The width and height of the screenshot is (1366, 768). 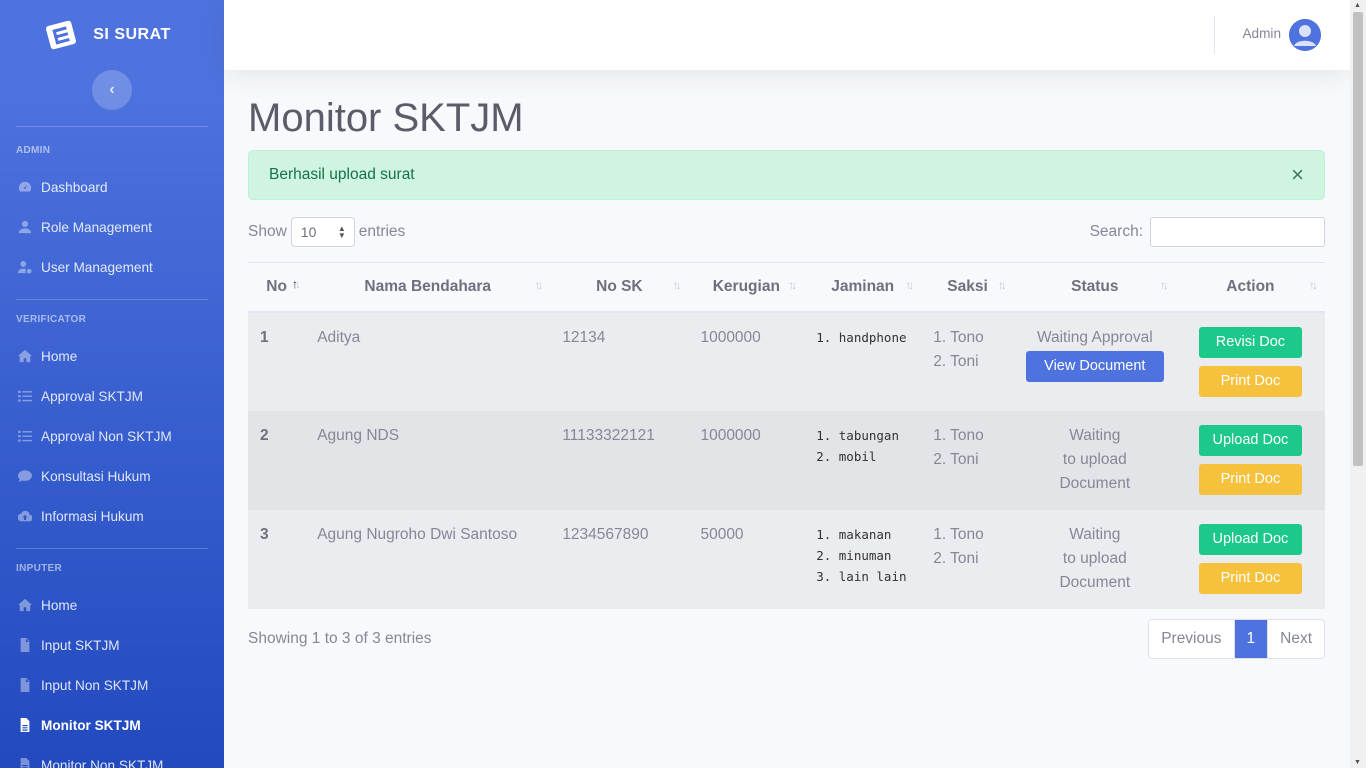 I want to click on column-header-nama-bendahara: Nama Bendahara ↑↓, so click(x=428, y=287).